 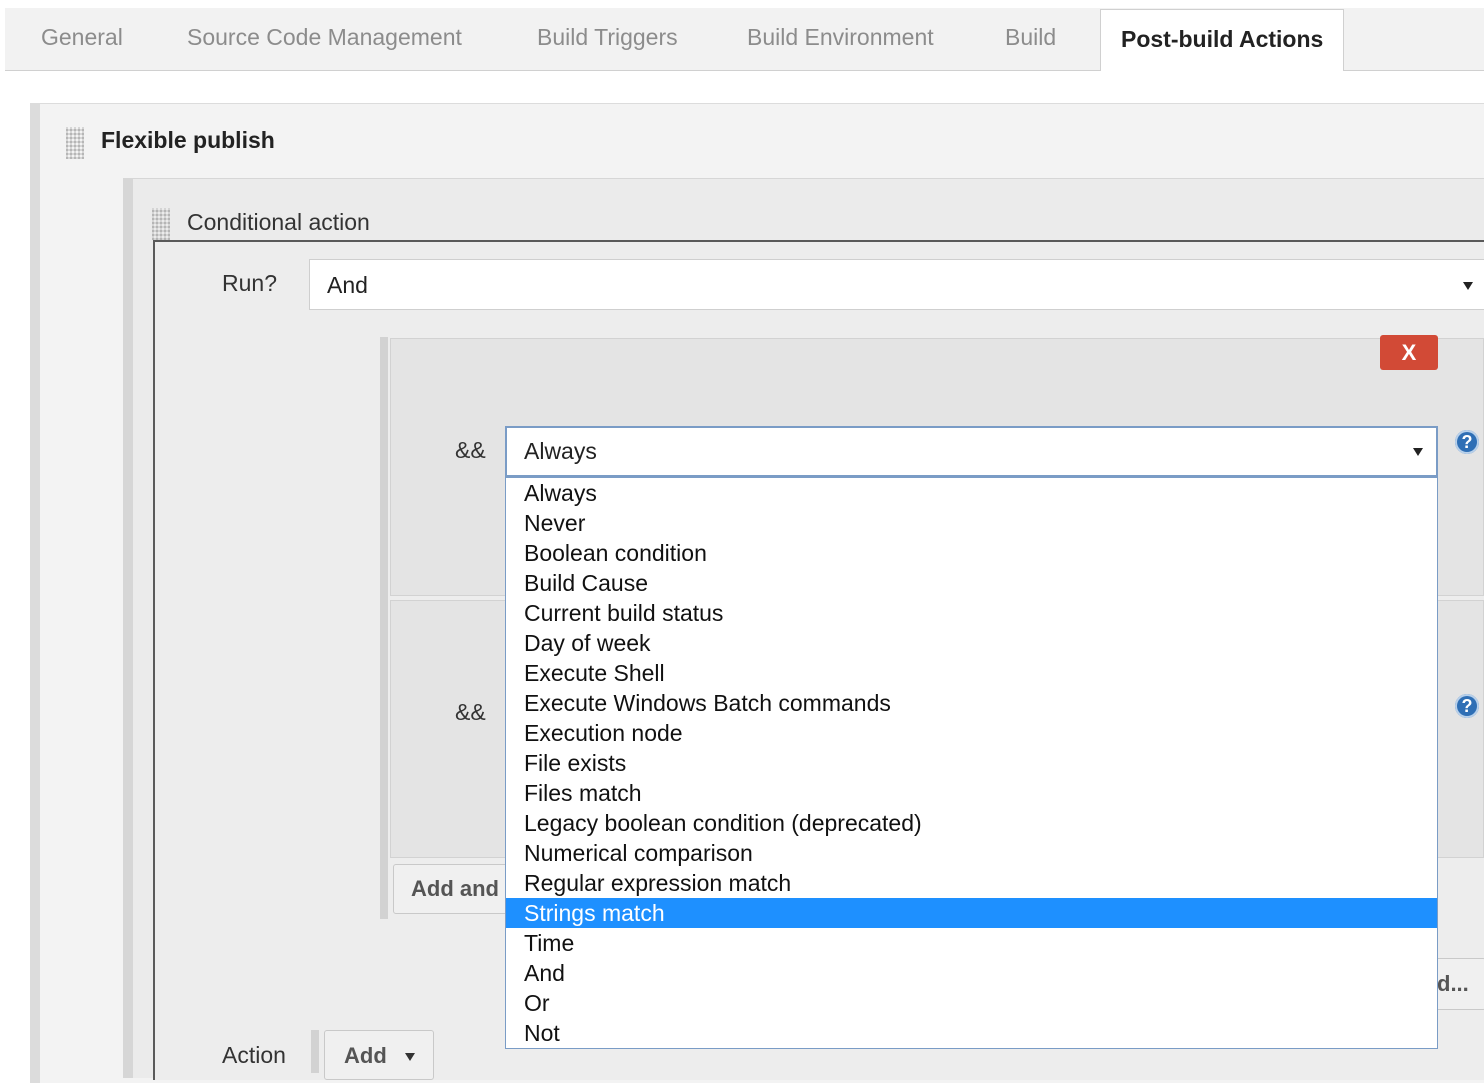 I want to click on dropdown-option: Or, so click(x=971, y=1003).